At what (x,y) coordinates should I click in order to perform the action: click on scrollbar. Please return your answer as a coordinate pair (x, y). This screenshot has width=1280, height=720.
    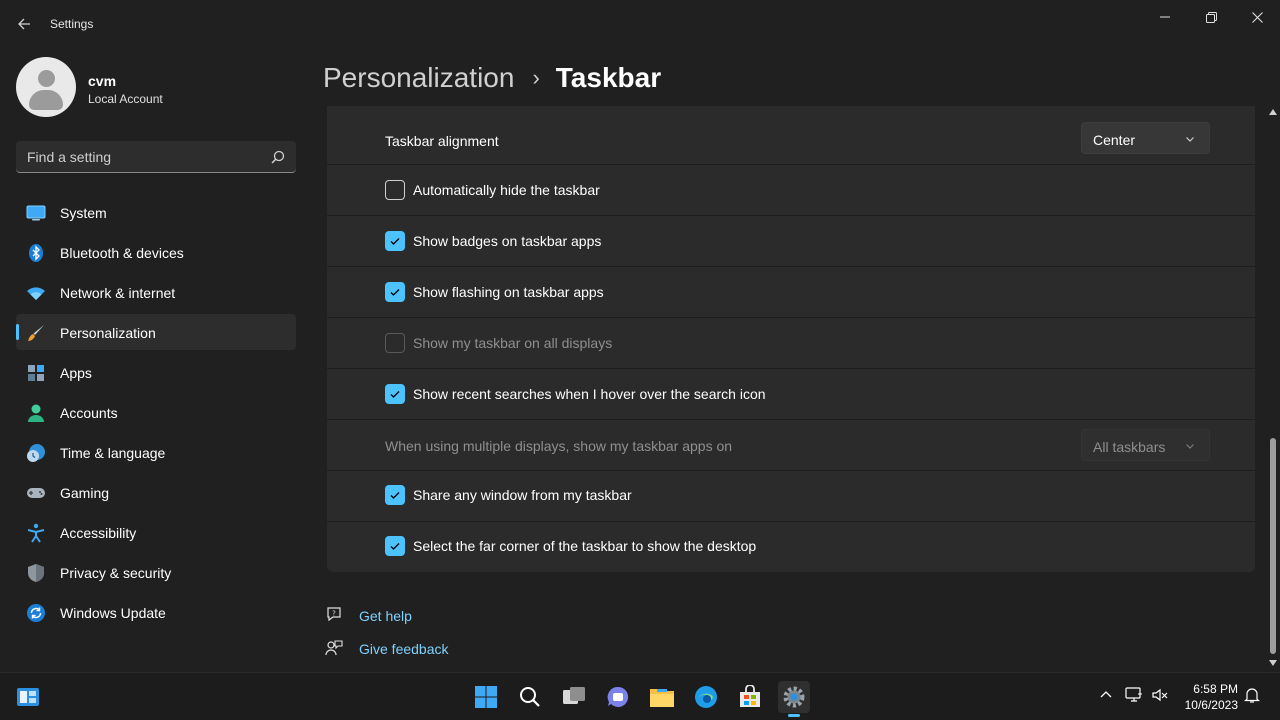
    Looking at the image, I should click on (1273, 389).